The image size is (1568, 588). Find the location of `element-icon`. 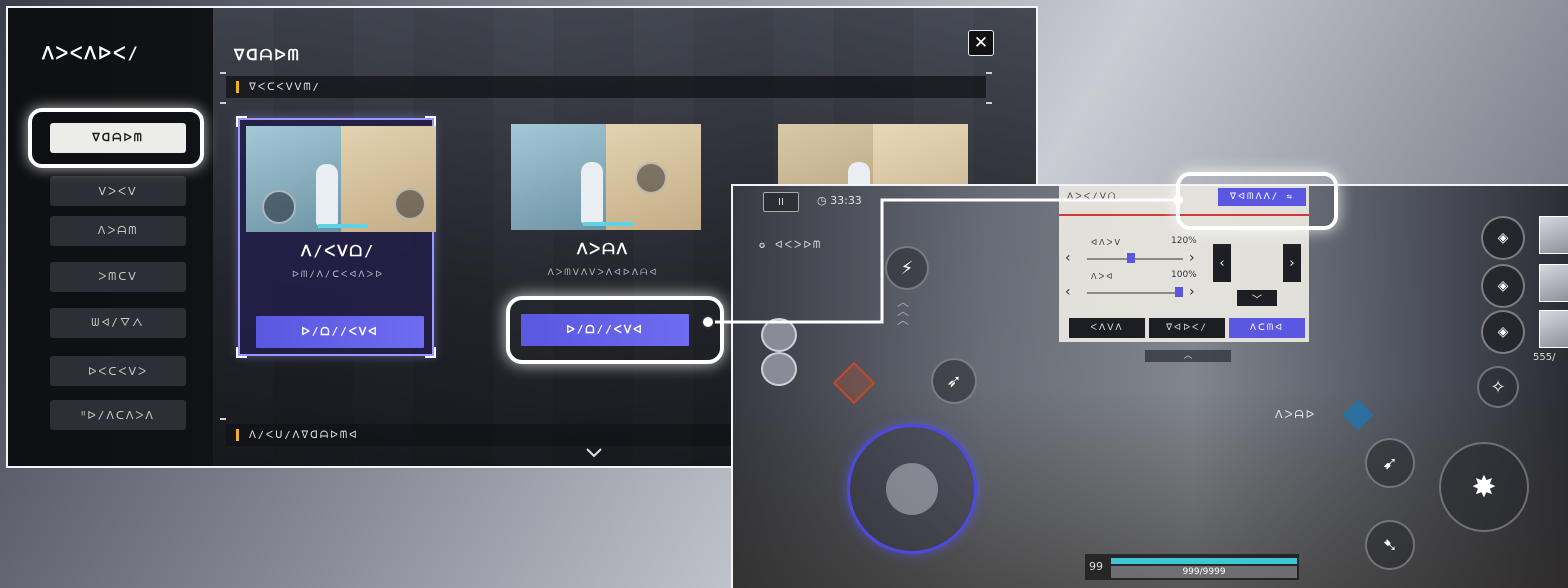

element-icon is located at coordinates (1358, 415).